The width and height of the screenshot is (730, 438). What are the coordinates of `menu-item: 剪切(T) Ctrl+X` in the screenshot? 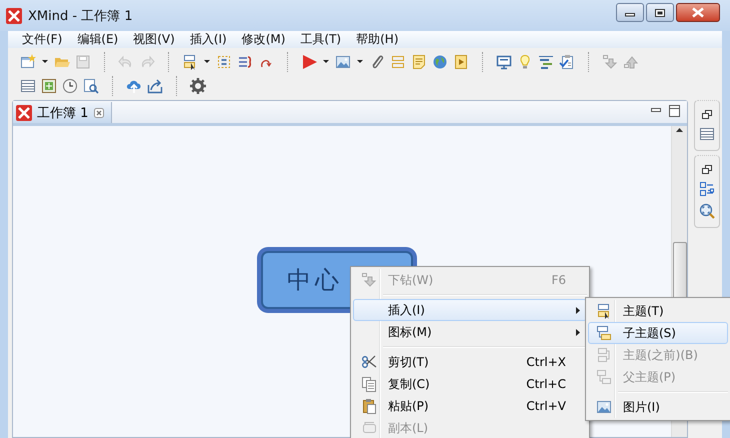 It's located at (470, 362).